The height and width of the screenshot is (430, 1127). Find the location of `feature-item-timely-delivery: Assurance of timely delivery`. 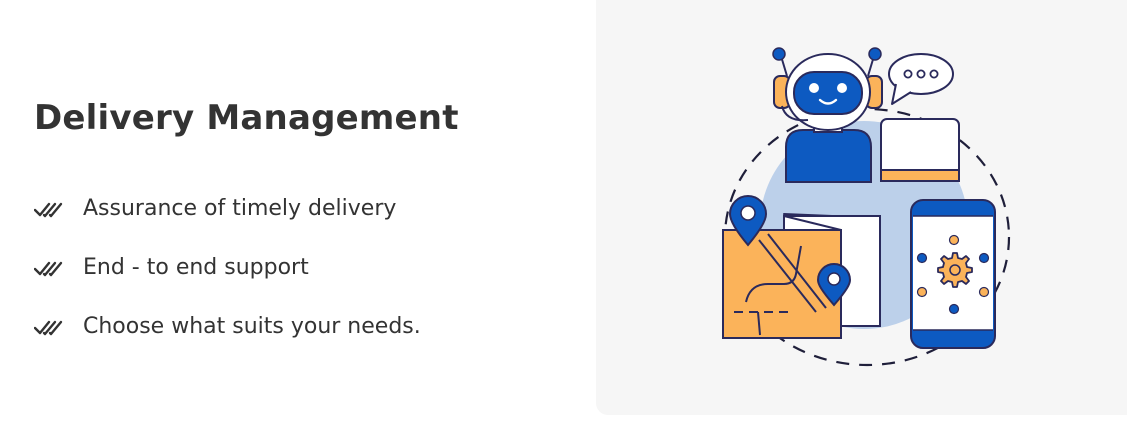

feature-item-timely-delivery: Assurance of timely delivery is located at coordinates (227, 209).